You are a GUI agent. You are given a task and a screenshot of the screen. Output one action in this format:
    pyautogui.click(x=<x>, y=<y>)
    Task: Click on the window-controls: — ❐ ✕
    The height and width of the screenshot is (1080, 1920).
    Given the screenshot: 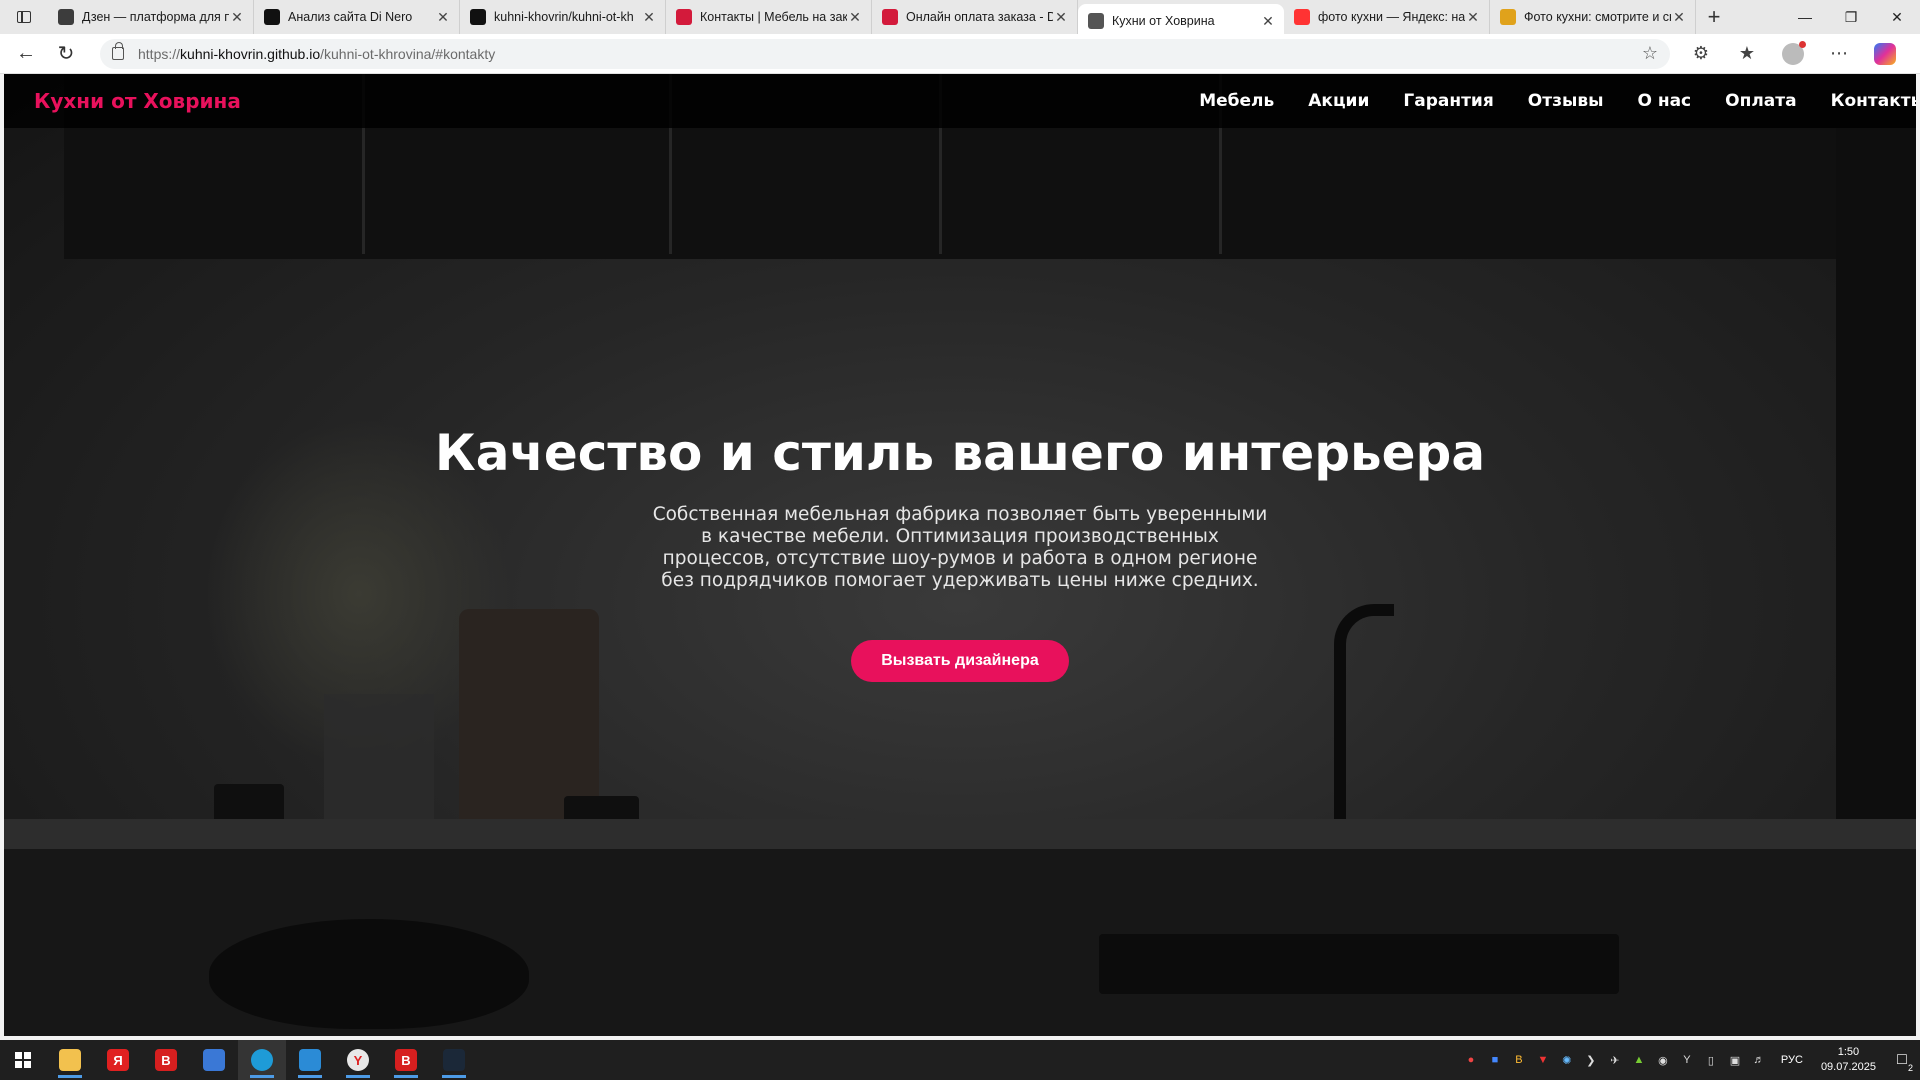 What is the action you would take?
    pyautogui.click(x=1851, y=17)
    